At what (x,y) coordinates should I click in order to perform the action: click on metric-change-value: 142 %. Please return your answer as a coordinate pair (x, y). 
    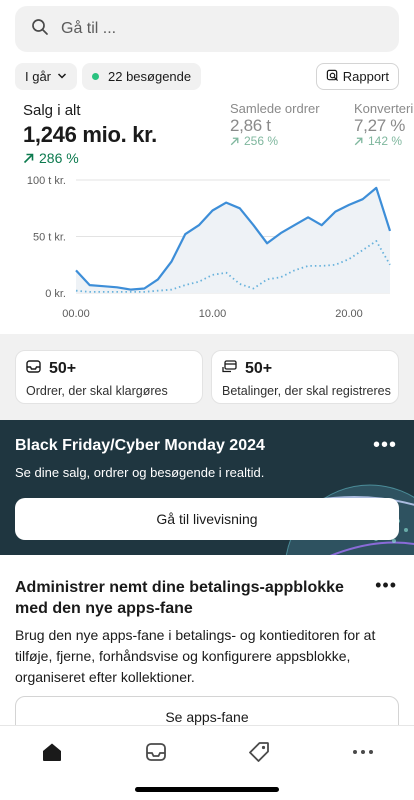
    Looking at the image, I should click on (385, 141).